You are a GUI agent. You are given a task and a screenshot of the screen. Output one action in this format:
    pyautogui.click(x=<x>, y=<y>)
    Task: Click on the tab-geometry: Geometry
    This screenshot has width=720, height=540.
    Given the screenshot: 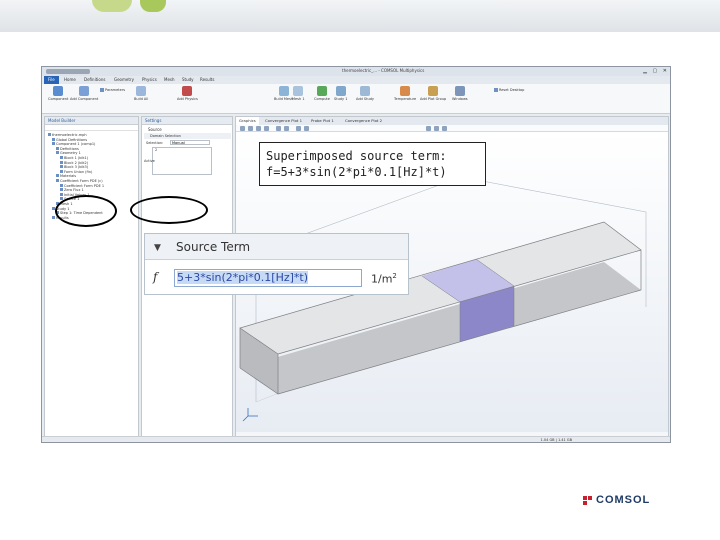 What is the action you would take?
    pyautogui.click(x=124, y=80)
    